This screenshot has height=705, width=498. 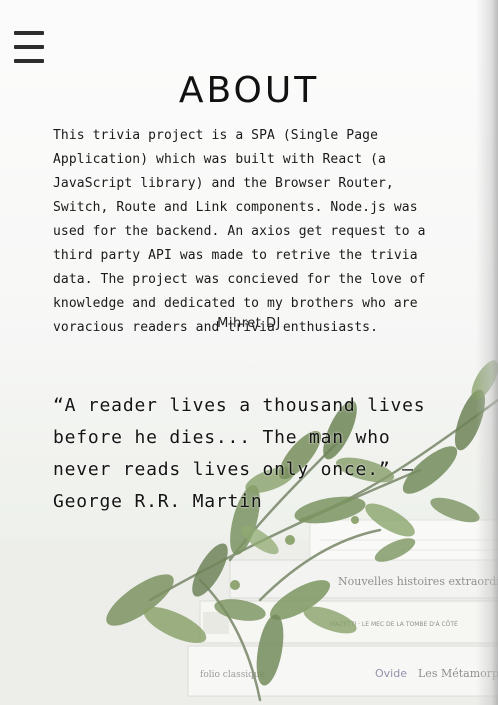 I want to click on page-title: ABOUT, so click(x=249, y=90).